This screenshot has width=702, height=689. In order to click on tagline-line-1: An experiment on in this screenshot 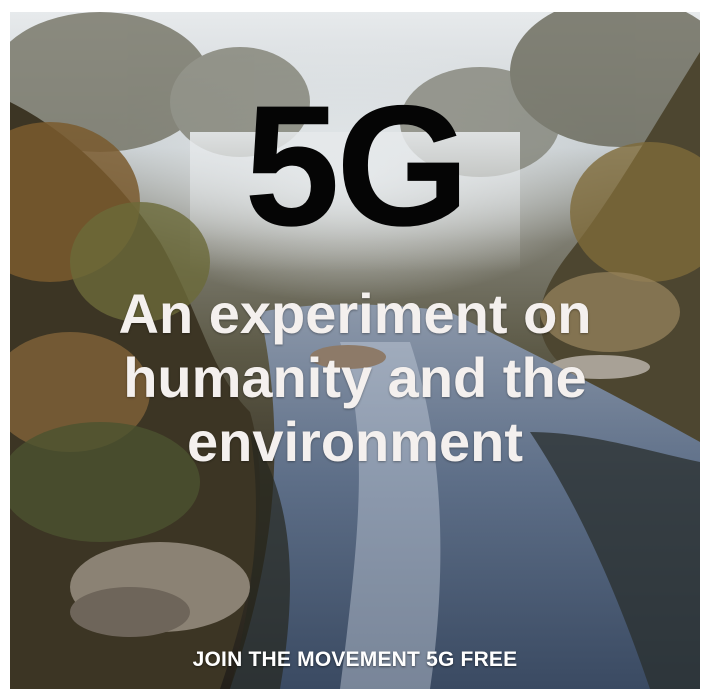, I will do `click(355, 313)`.